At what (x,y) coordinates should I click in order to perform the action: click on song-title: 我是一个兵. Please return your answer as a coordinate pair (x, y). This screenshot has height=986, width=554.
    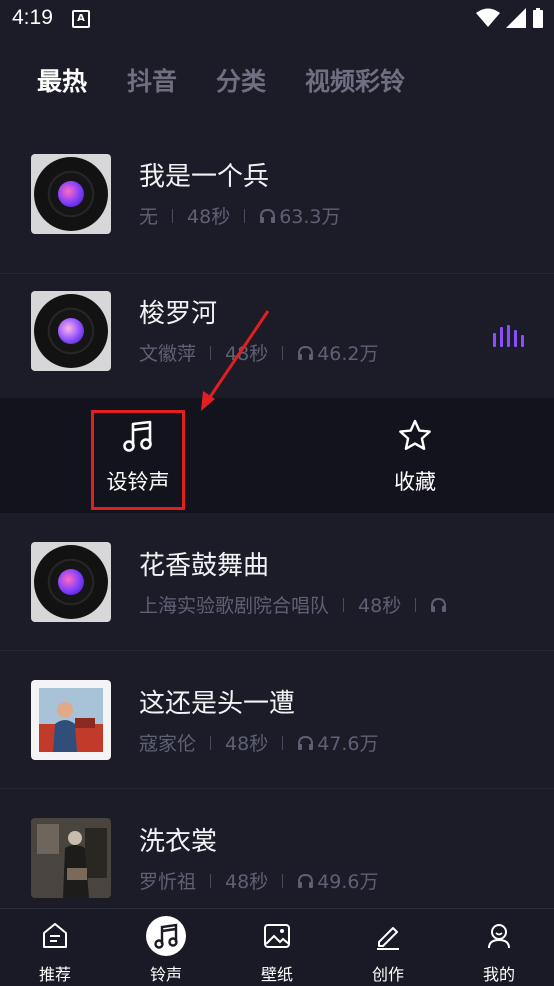
    Looking at the image, I should click on (204, 177).